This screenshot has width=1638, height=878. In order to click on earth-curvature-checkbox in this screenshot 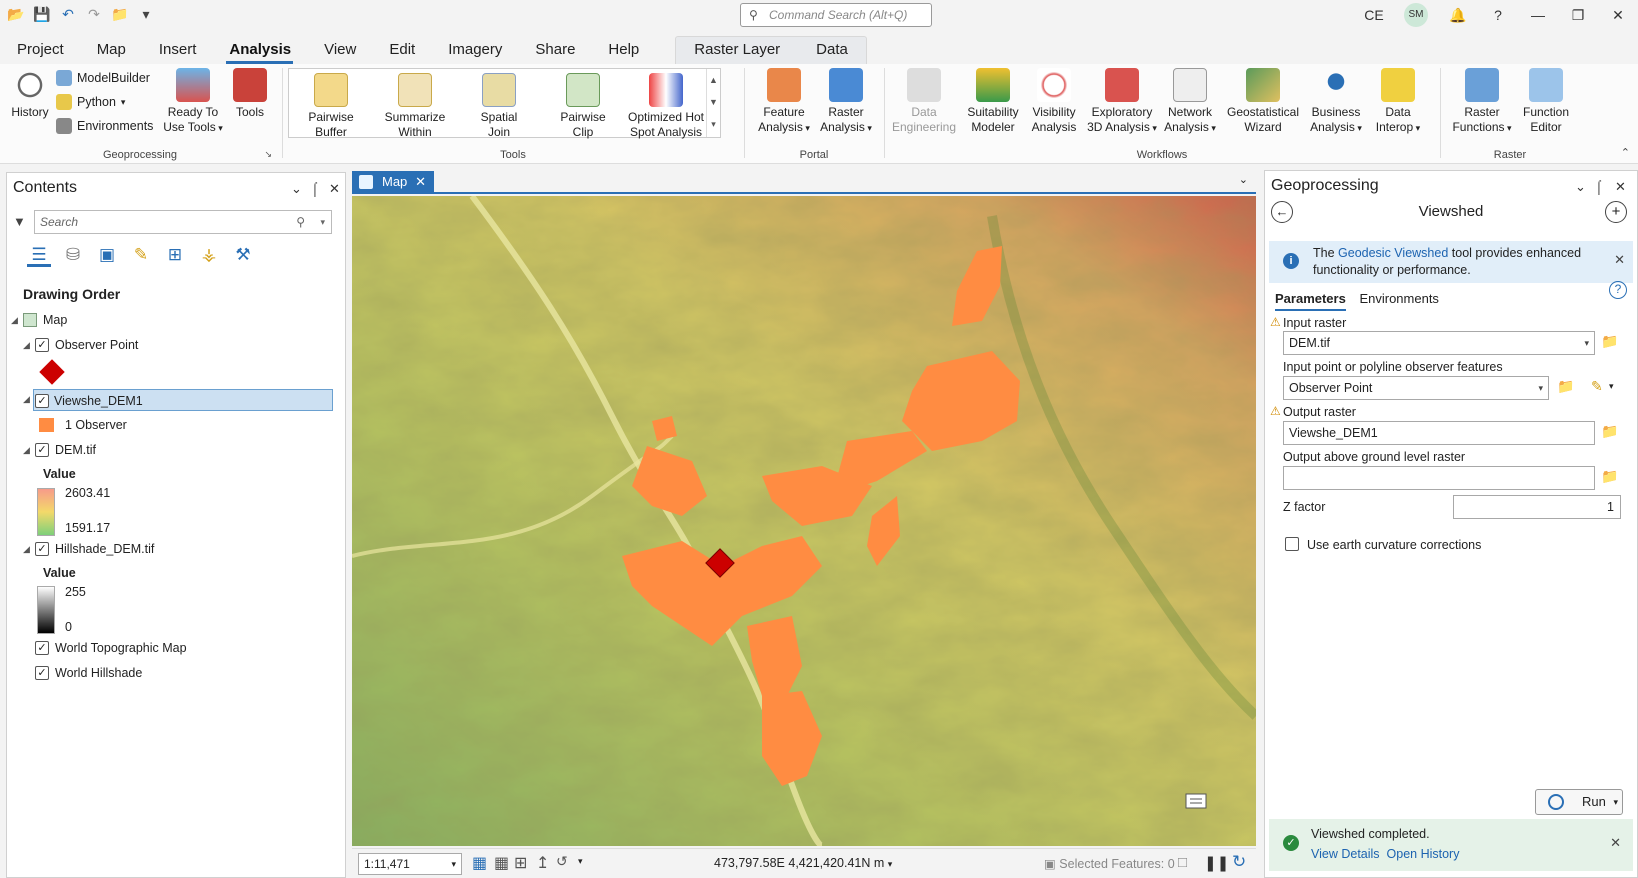, I will do `click(1292, 544)`.